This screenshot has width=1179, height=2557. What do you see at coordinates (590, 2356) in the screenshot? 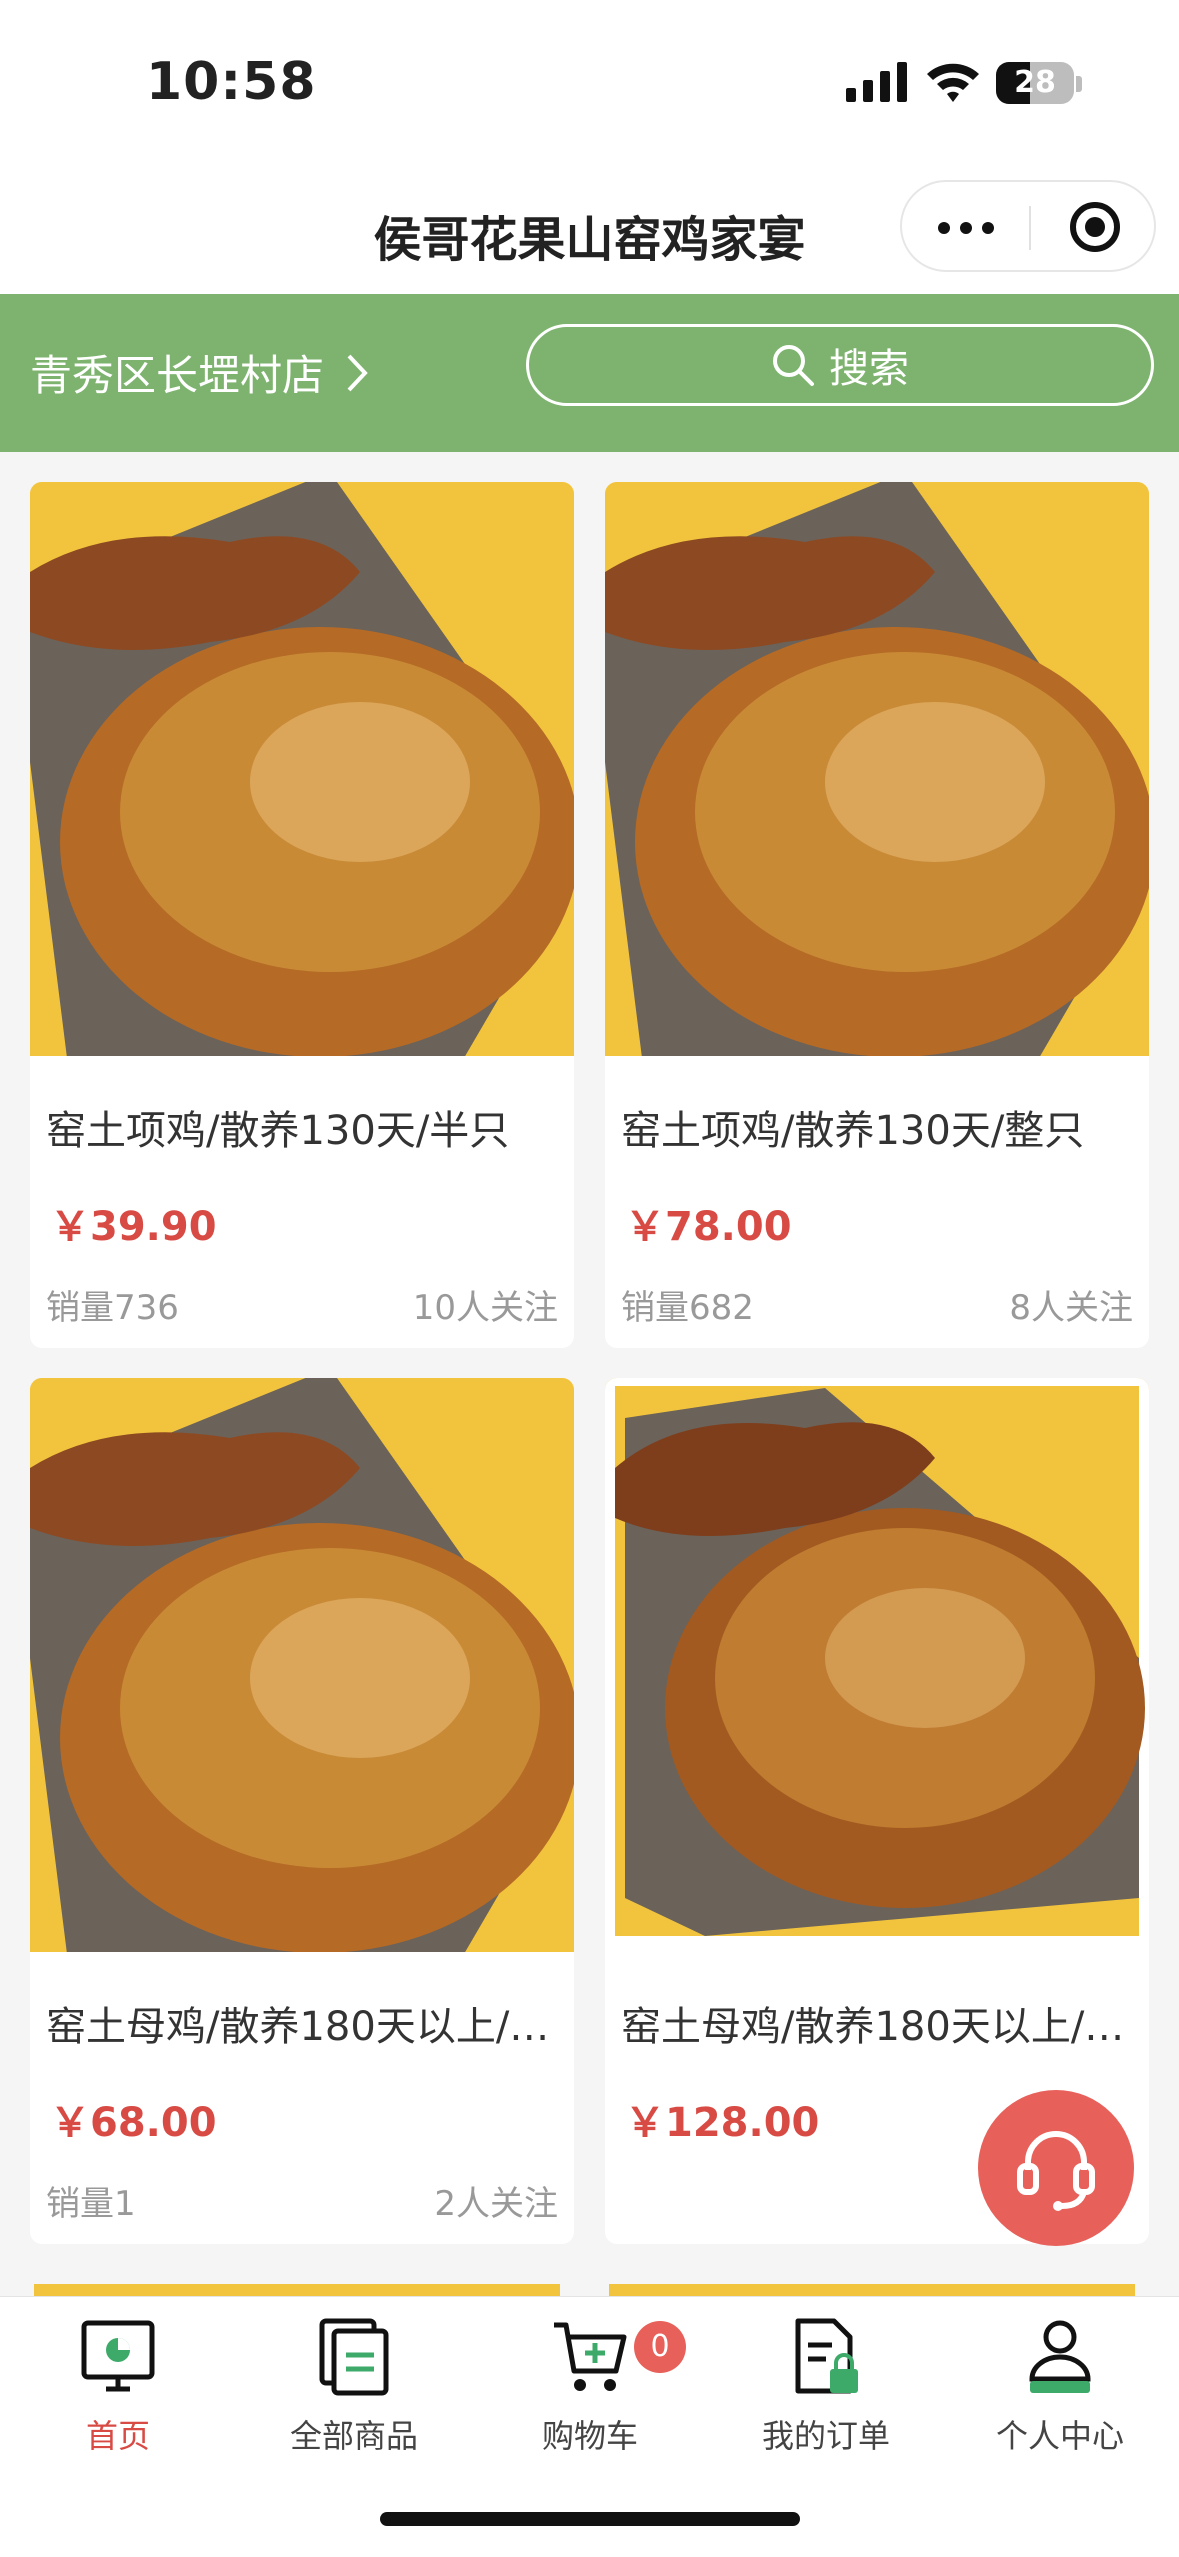
I see `cart-icon` at bounding box center [590, 2356].